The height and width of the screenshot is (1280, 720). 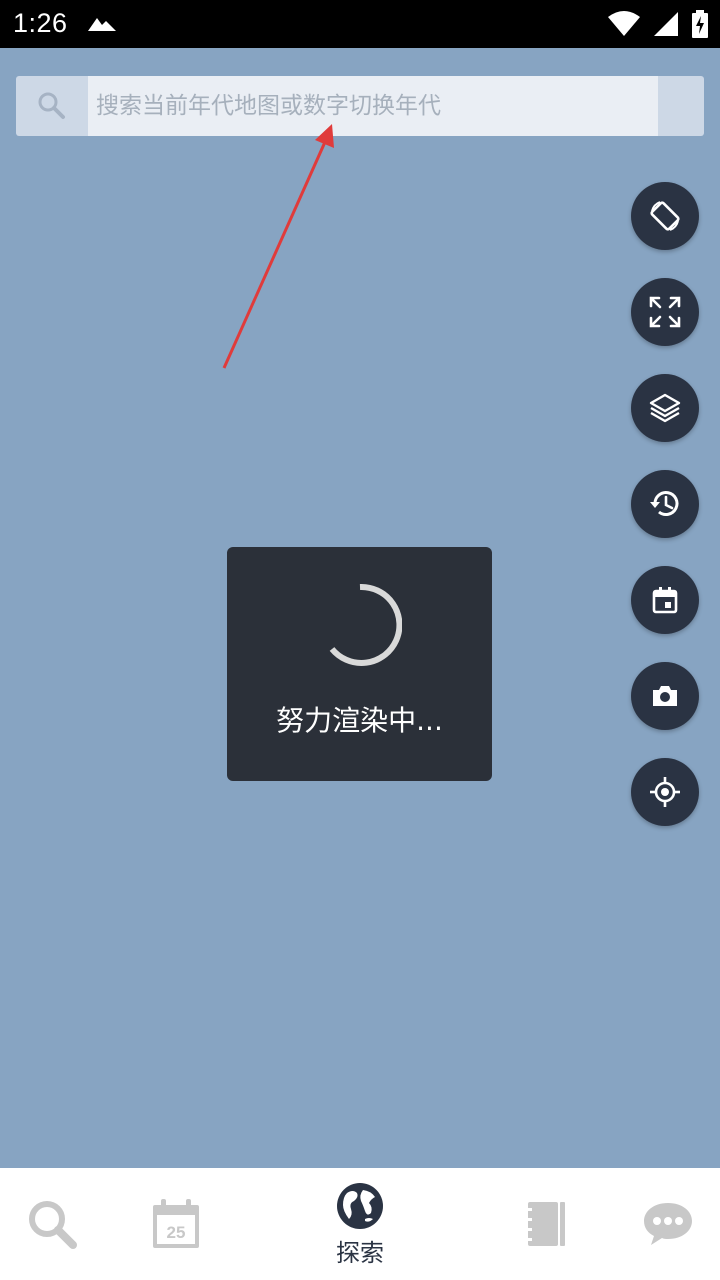 I want to click on calendar-button, so click(x=665, y=600).